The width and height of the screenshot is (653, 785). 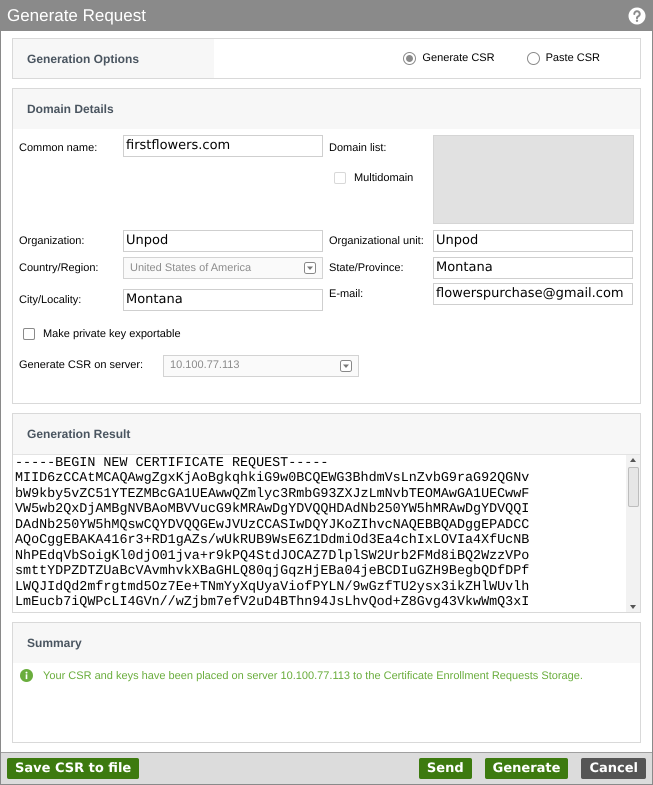 What do you see at coordinates (526, 768) in the screenshot?
I see `action-button: Generate` at bounding box center [526, 768].